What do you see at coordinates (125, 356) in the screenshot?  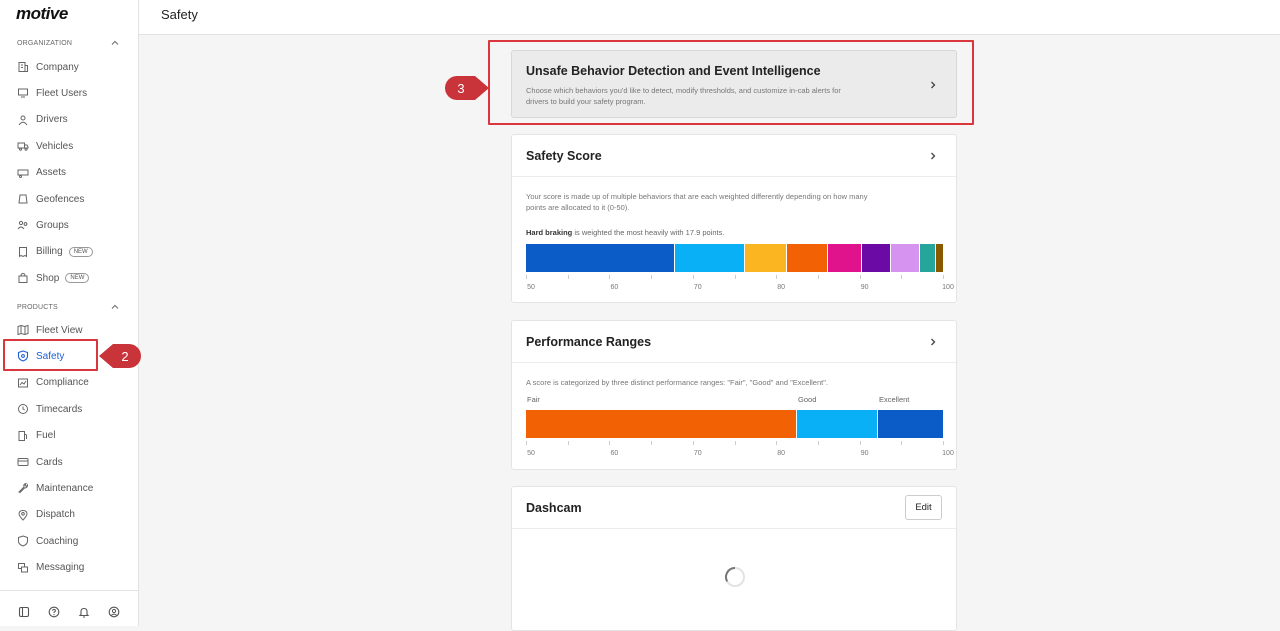 I see `annotation-marker-2-label: 2` at bounding box center [125, 356].